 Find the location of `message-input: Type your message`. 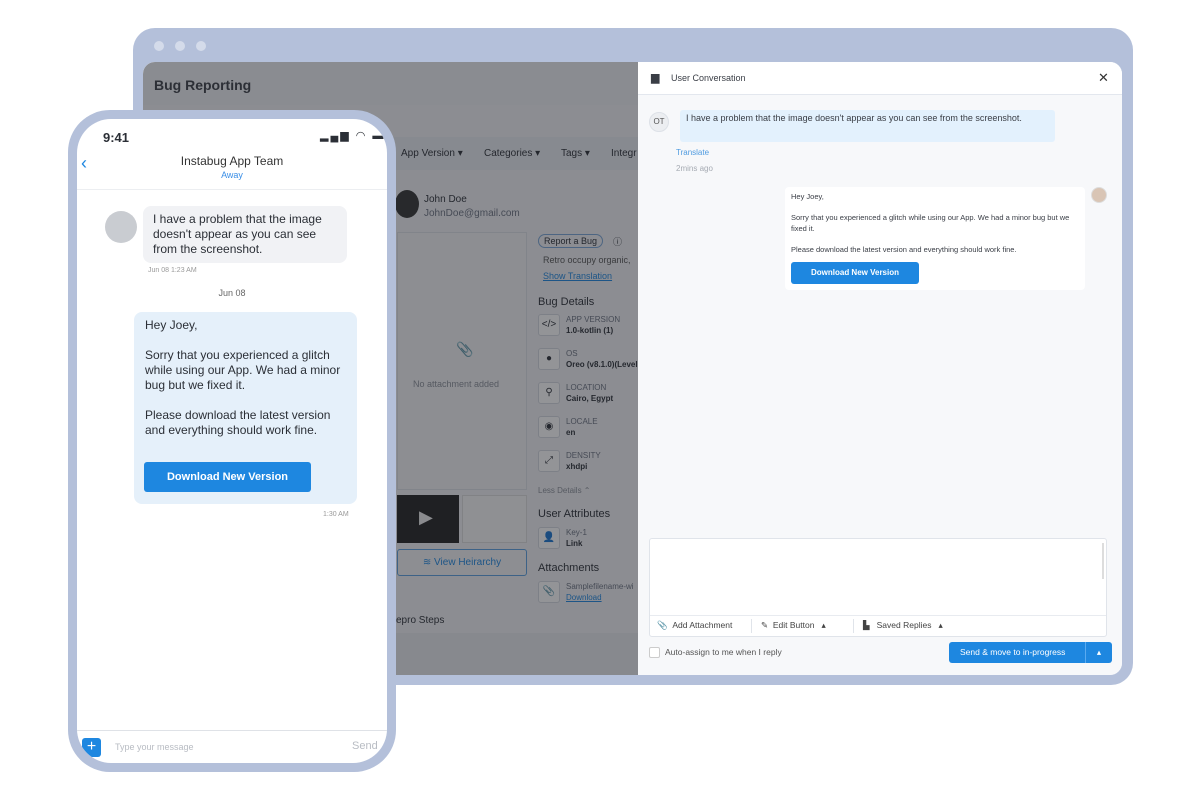

message-input: Type your message is located at coordinates (154, 747).